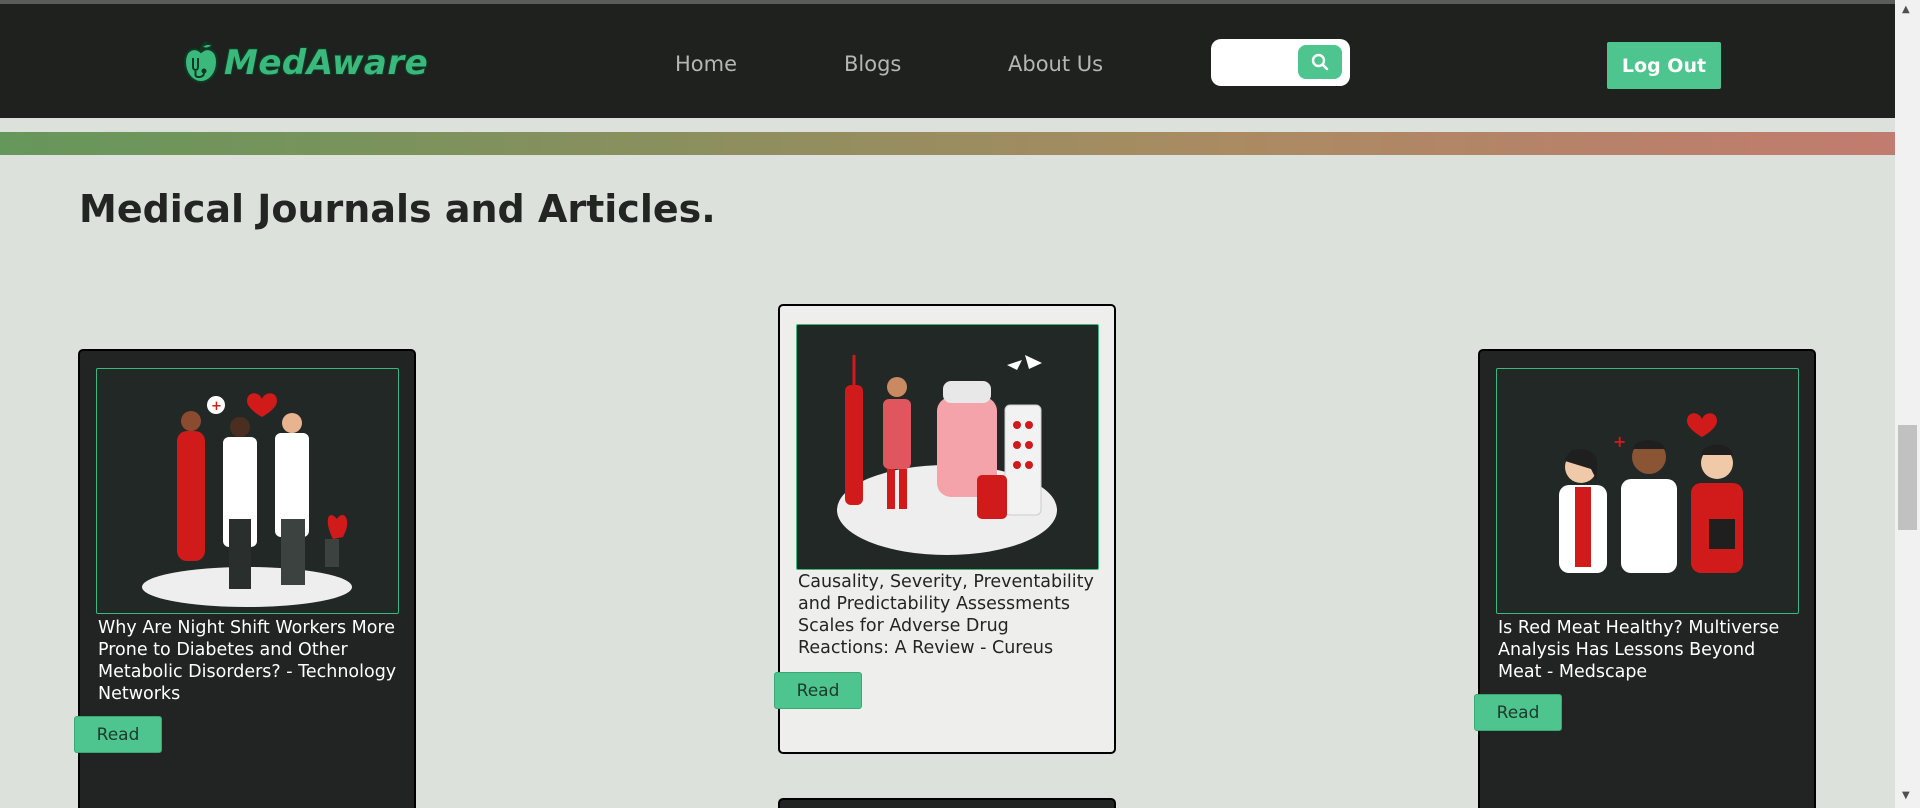  What do you see at coordinates (201, 62) in the screenshot?
I see `apple-stethoscope-icon` at bounding box center [201, 62].